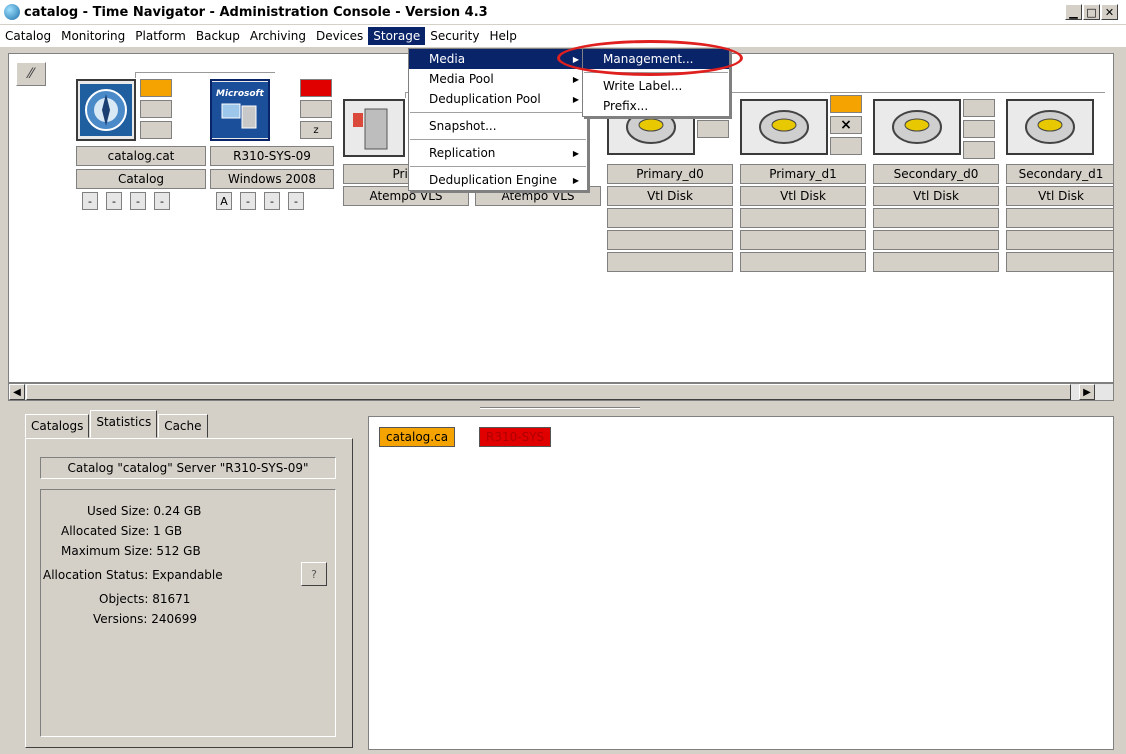 The height and width of the screenshot is (754, 1126). Describe the element at coordinates (1059, 174) in the screenshot. I see `node-name-label: Secondary_d1` at that location.